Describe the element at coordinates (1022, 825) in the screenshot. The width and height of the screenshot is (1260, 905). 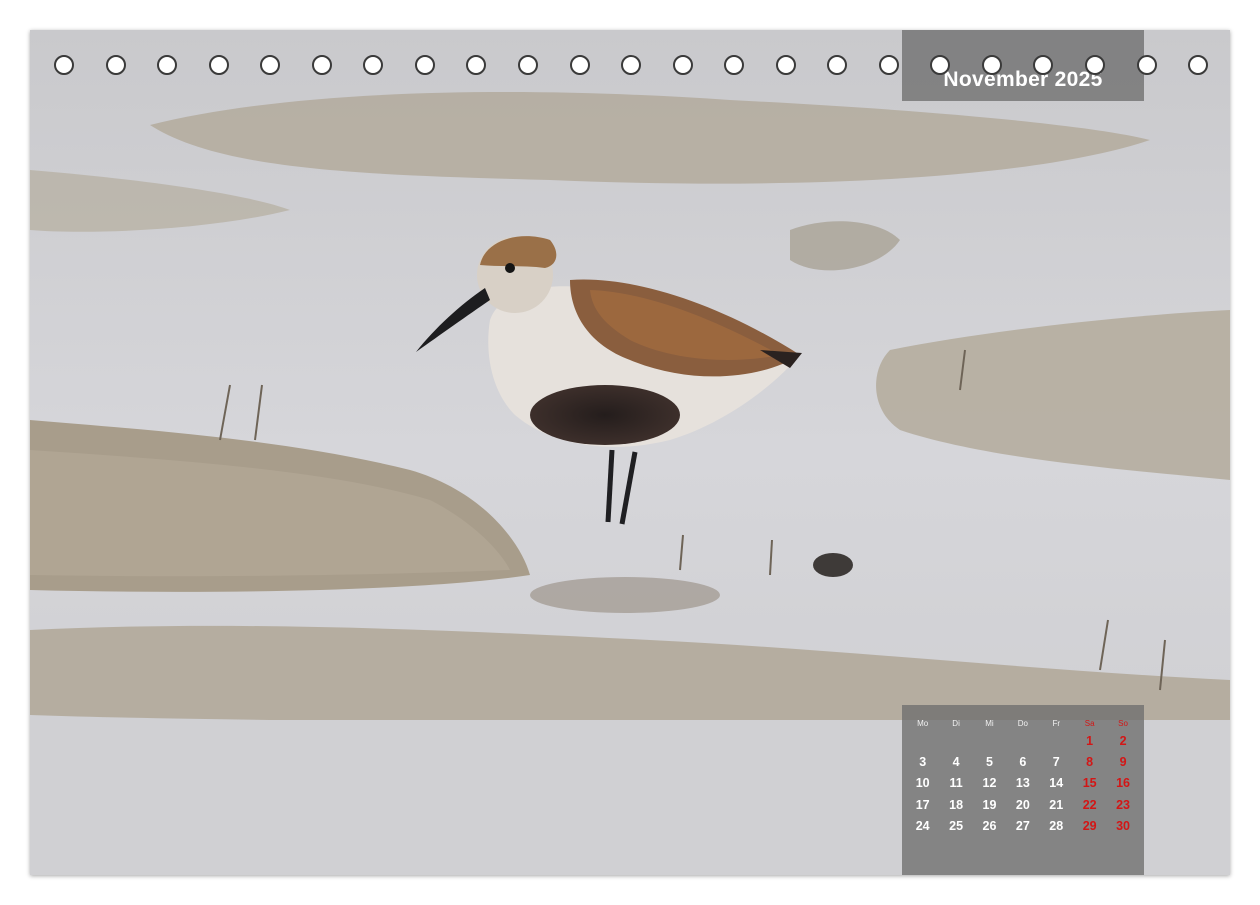
I see `calendar-day: 27` at that location.